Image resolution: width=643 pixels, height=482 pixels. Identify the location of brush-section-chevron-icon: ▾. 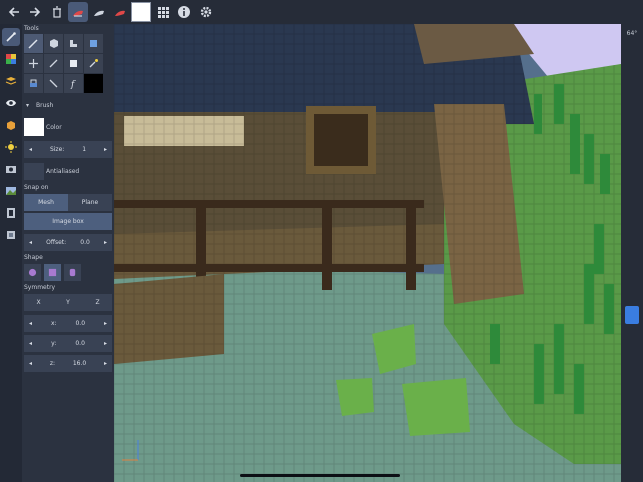
(27, 105).